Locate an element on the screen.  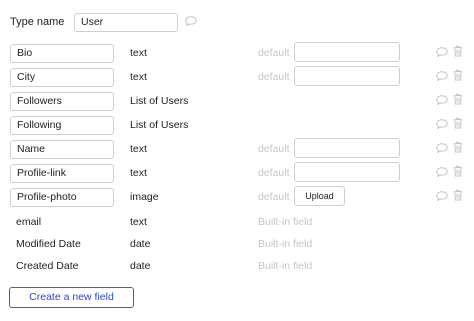
create-new-field-button: Create a new field is located at coordinates (71, 297).